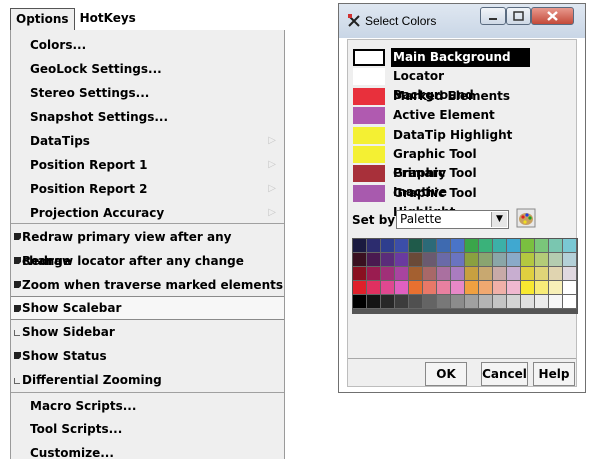  Describe the element at coordinates (462, 21) in the screenshot. I see `title-bar: Select Colors` at that location.